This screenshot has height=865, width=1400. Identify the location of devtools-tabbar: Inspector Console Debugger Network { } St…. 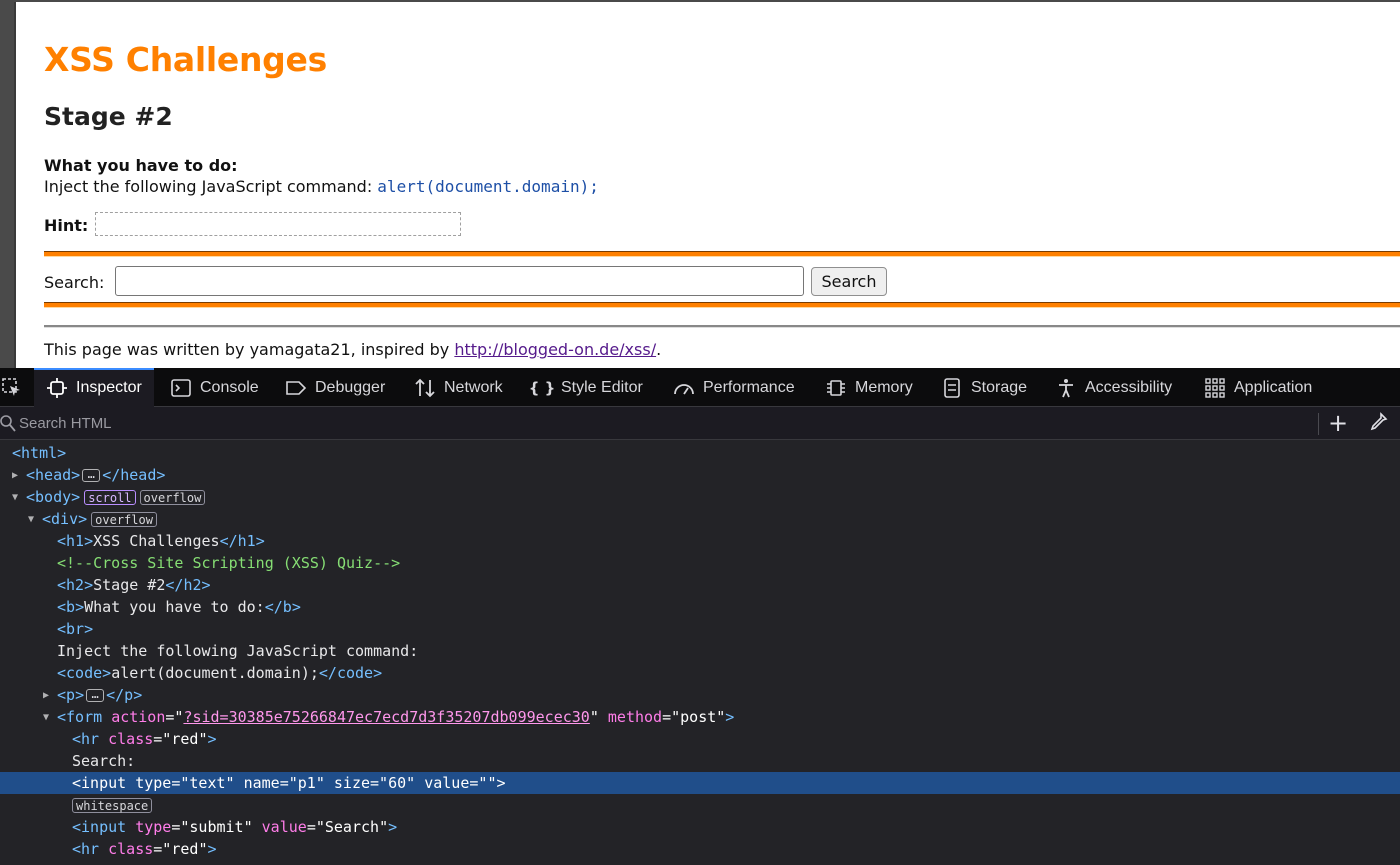
(700, 387).